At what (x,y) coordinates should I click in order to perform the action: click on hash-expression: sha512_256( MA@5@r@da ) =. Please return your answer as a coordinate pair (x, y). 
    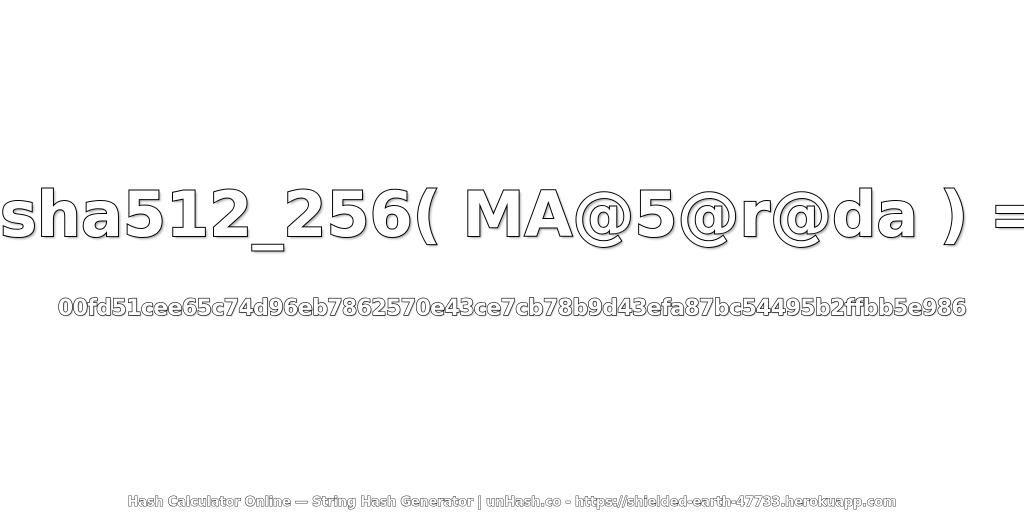
    Looking at the image, I should click on (512, 214).